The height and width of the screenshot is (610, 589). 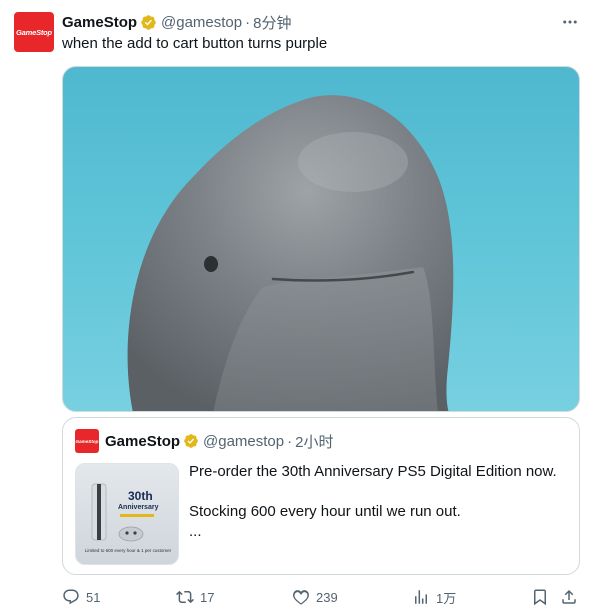 I want to click on views-count: 1万, so click(x=446, y=598).